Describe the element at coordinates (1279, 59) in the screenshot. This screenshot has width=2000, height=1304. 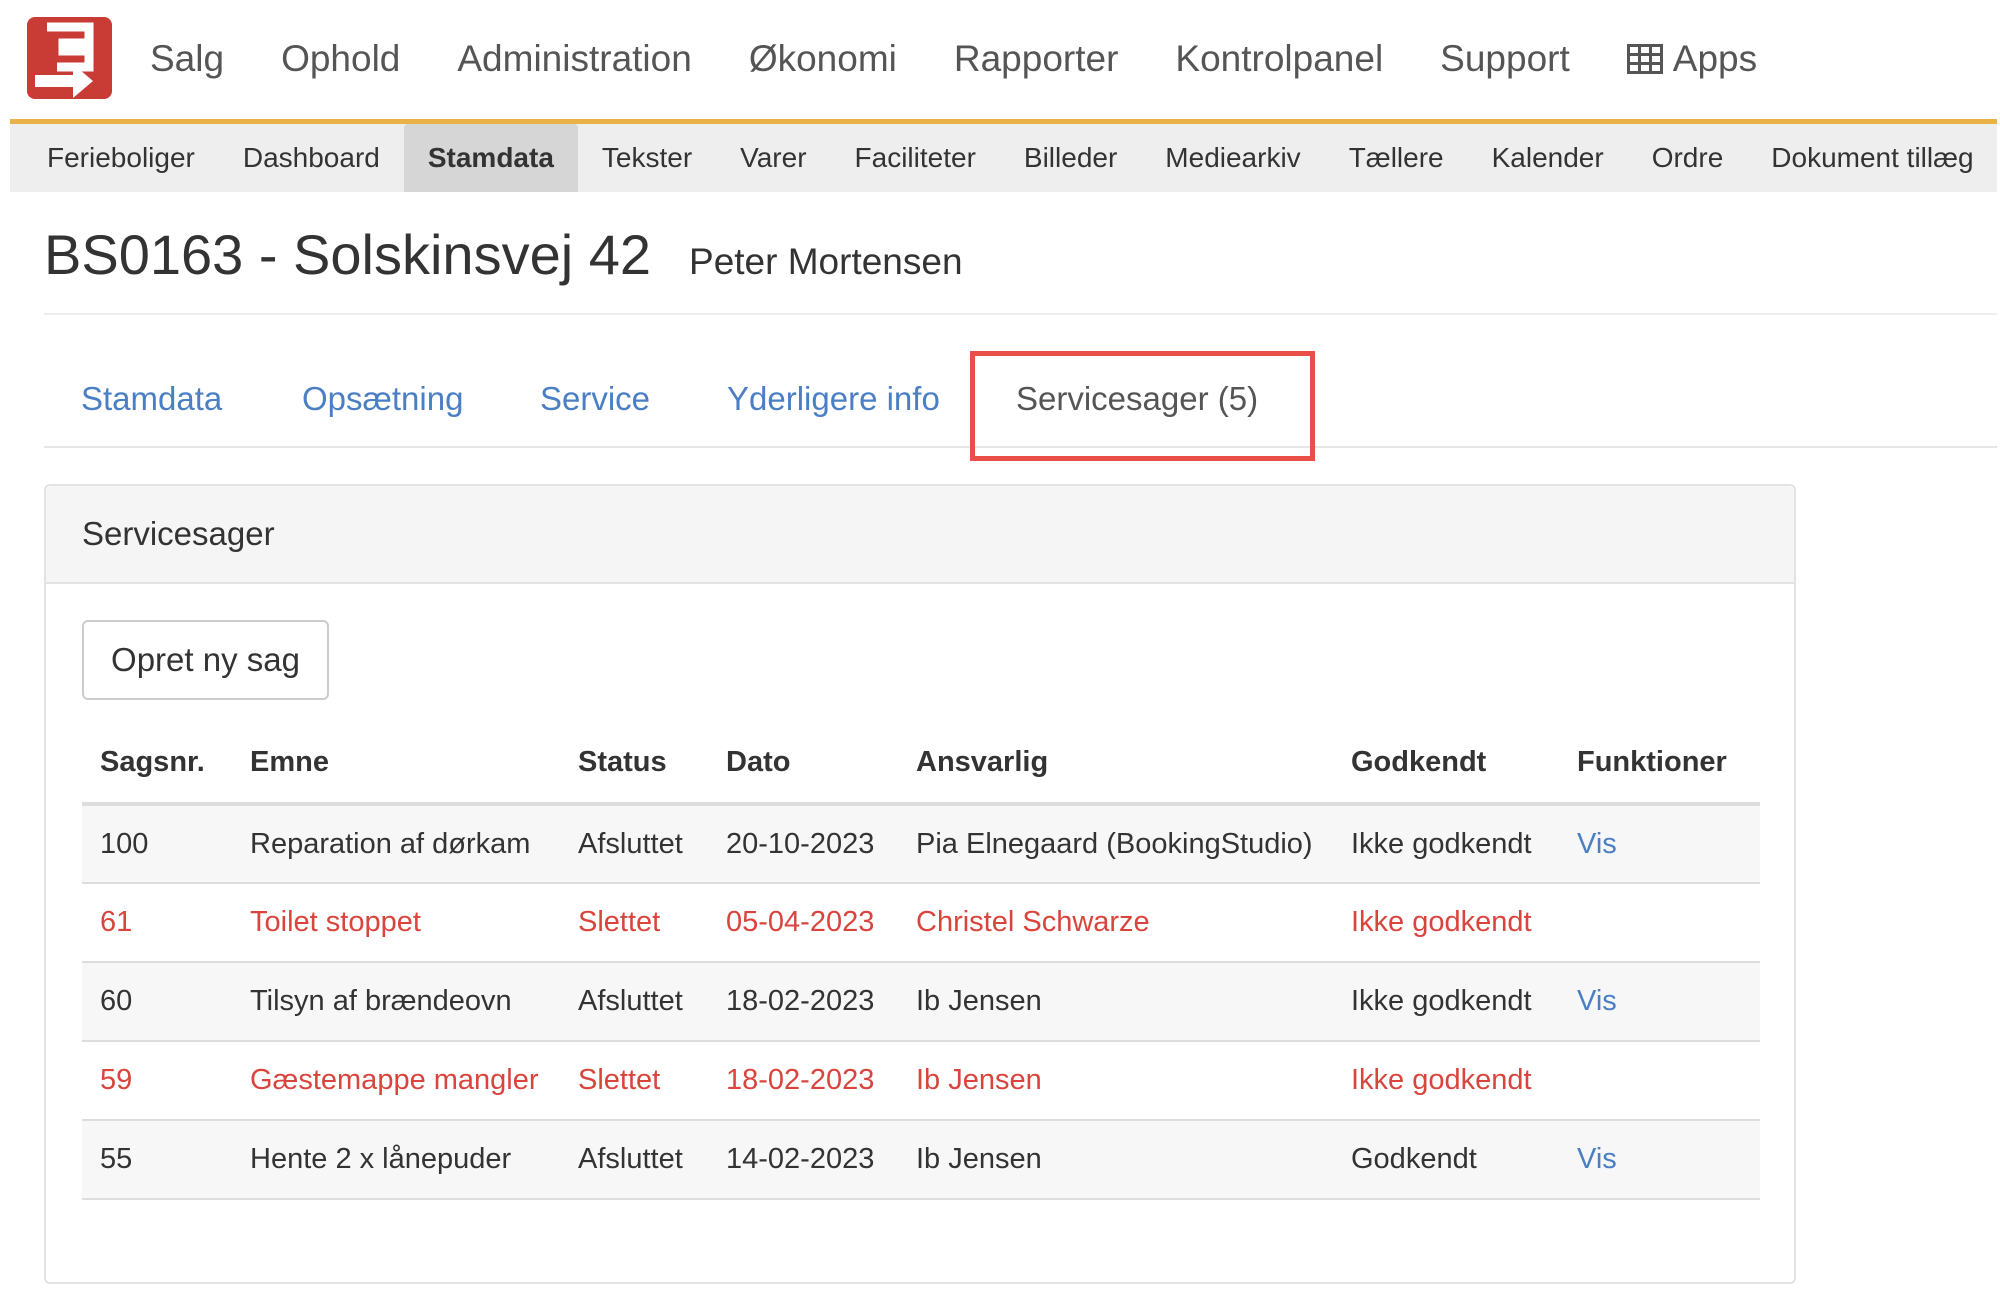
I see `menu-item-kontrolpanel: Kontrolpanel` at that location.